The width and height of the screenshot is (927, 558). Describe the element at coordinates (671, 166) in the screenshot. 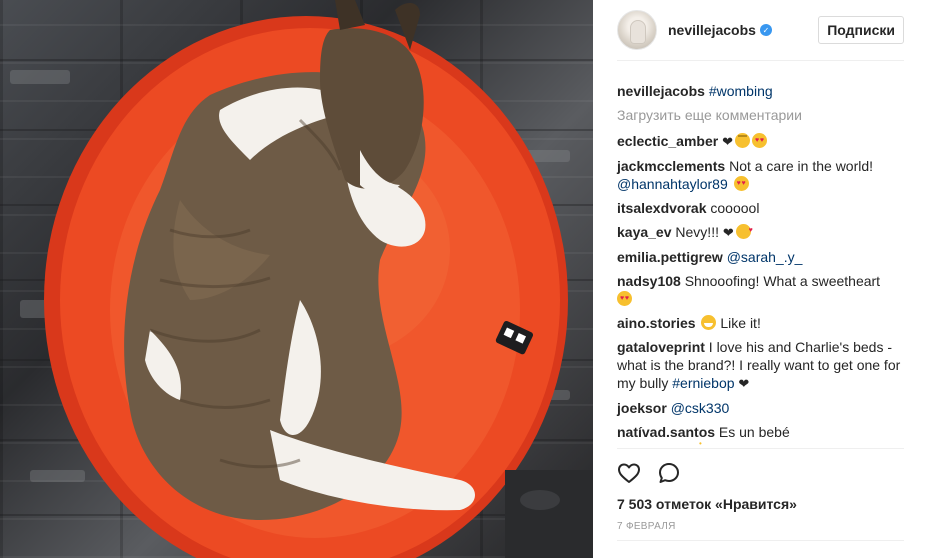

I see `comment-username: jackmcclements` at that location.